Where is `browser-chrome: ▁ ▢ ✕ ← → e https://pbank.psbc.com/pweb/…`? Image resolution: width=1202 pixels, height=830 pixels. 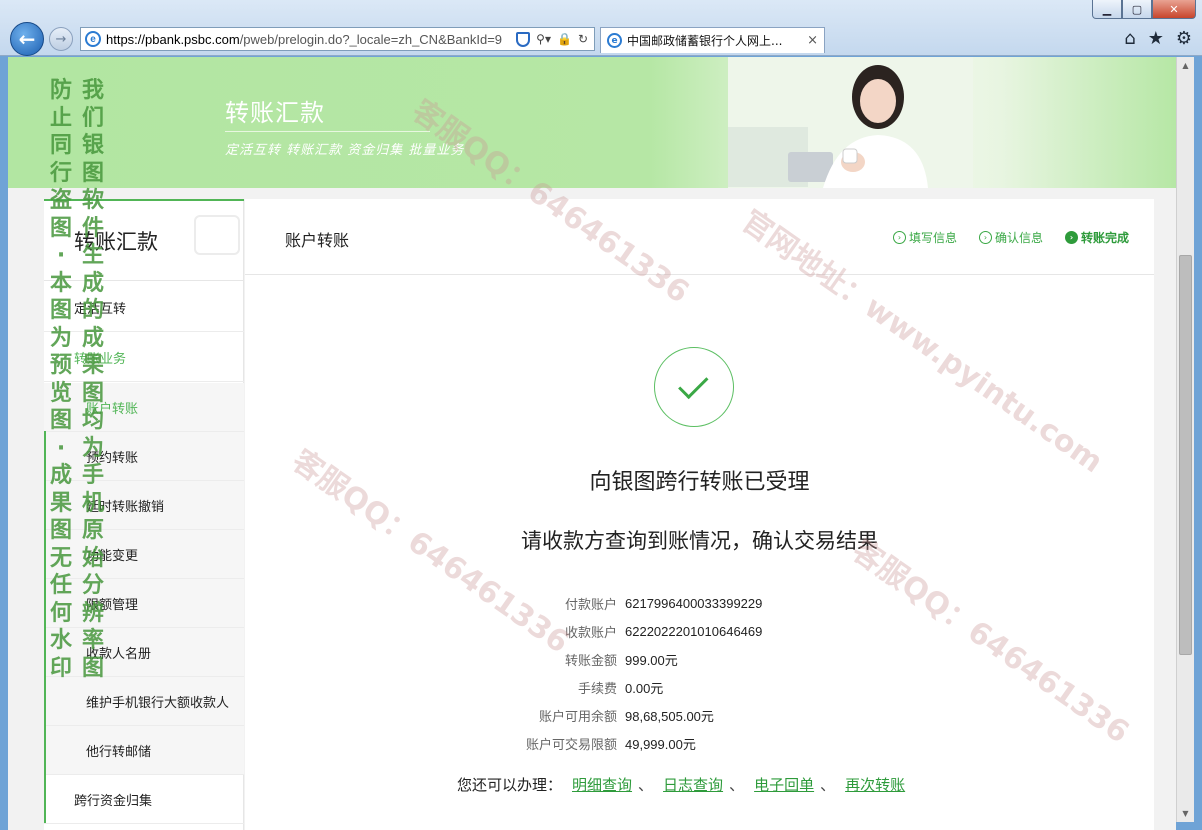
browser-chrome: ▁ ▢ ✕ ← → e https://pbank.psbc.com/pweb/… is located at coordinates (601, 28).